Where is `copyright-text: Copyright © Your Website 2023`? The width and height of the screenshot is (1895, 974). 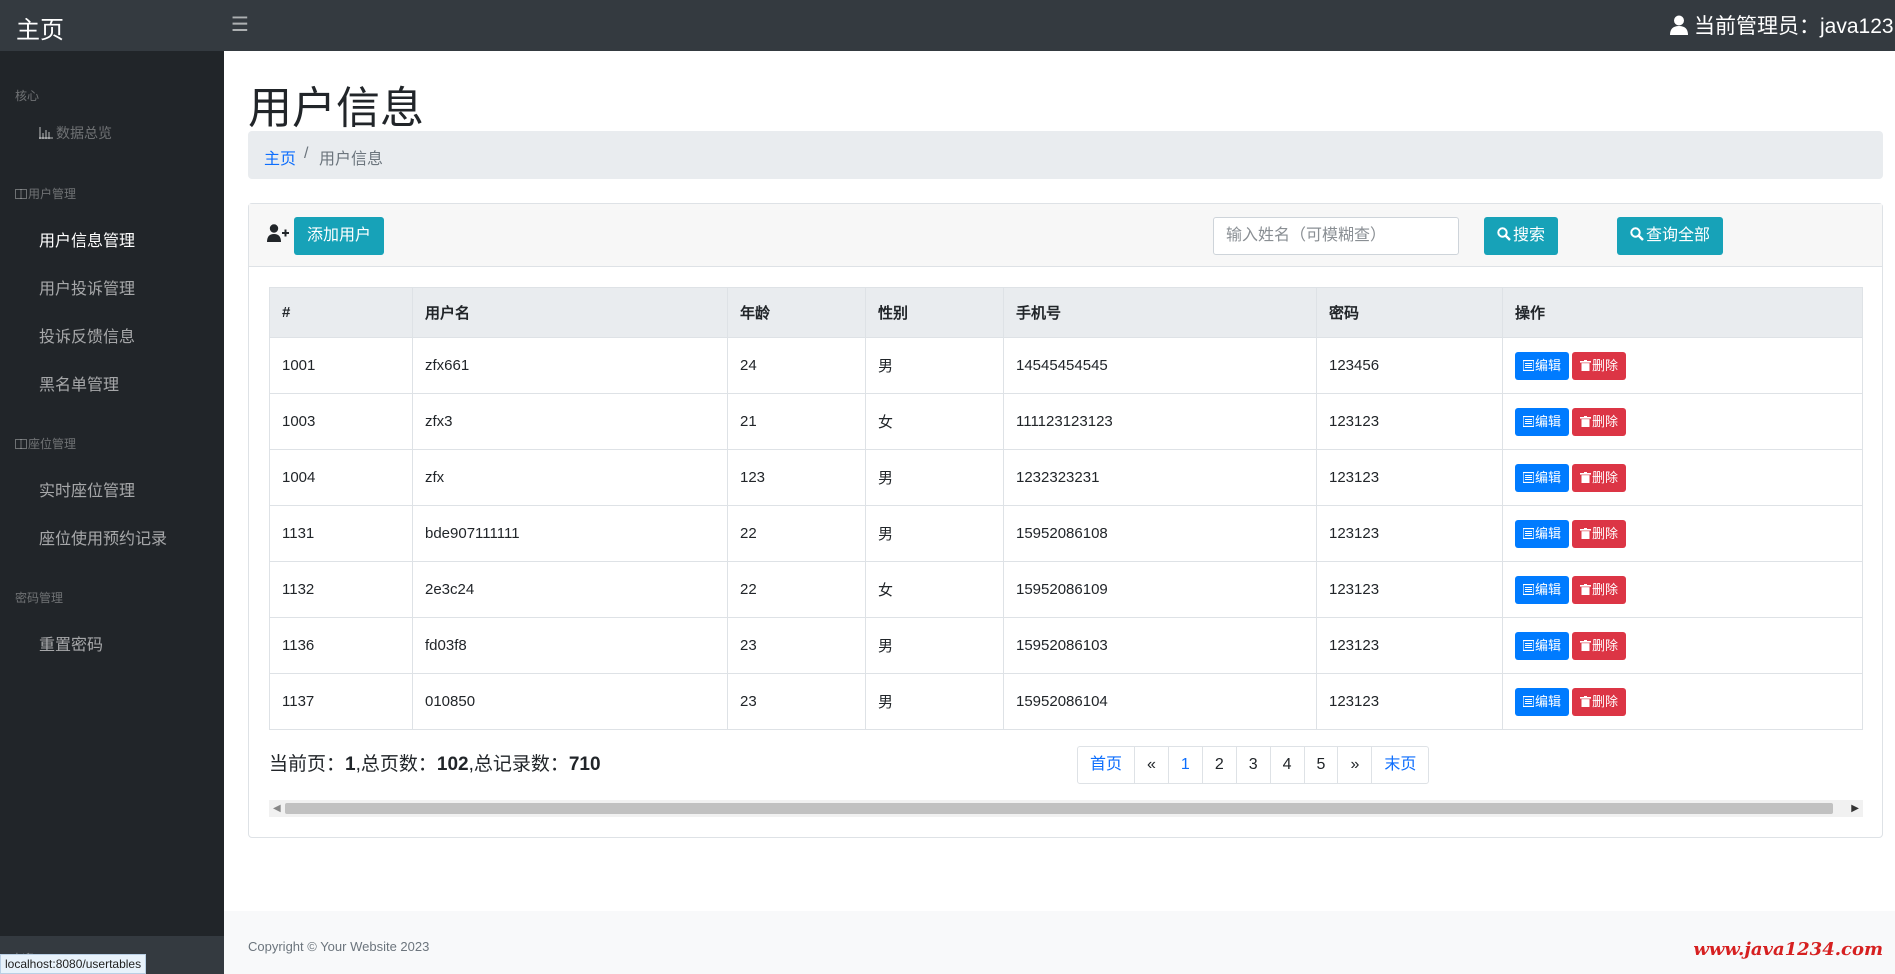
copyright-text: Copyright © Your Website 2023 is located at coordinates (339, 946).